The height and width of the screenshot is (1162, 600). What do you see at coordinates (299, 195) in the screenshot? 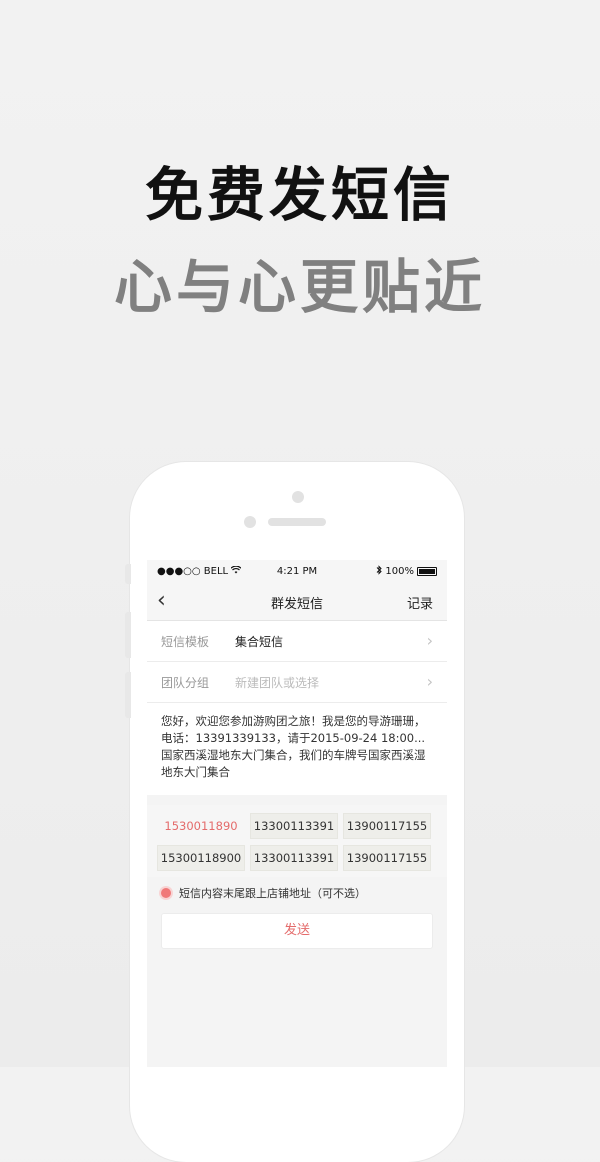
I see `promo-headline-primary: 免费发短信` at bounding box center [299, 195].